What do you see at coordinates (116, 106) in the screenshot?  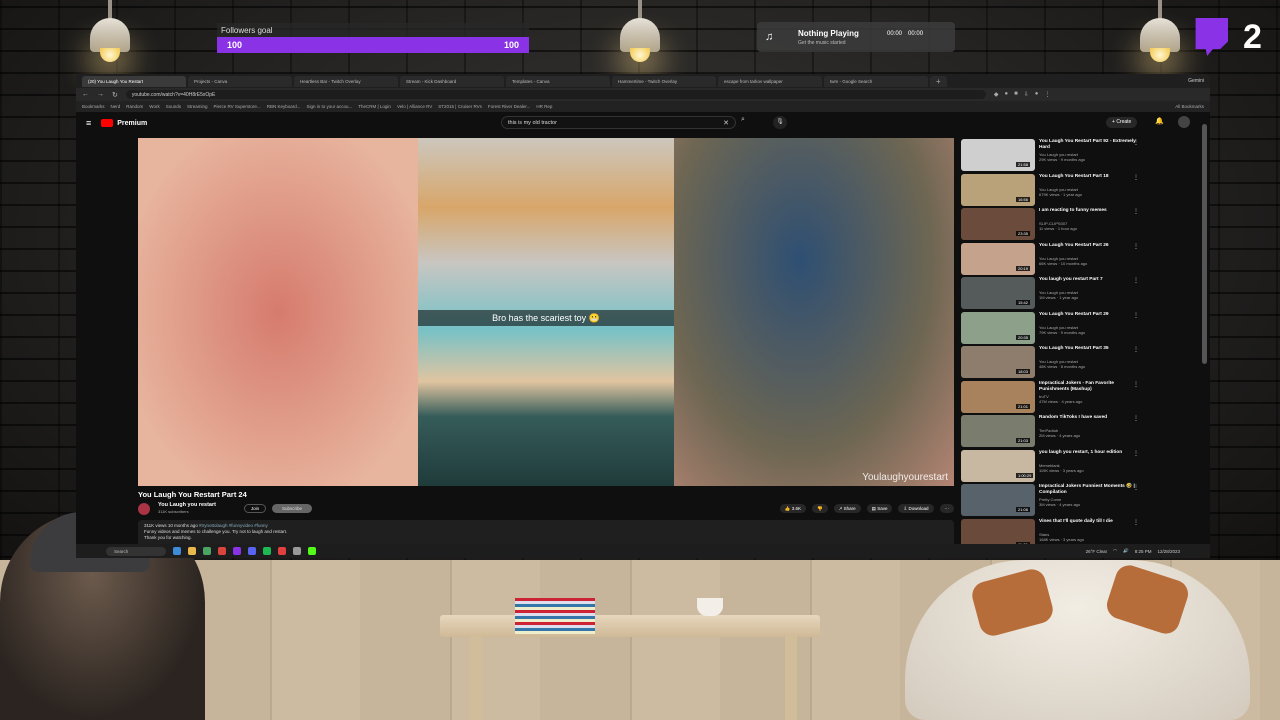 I see `bookmark-item: Nerd` at bounding box center [116, 106].